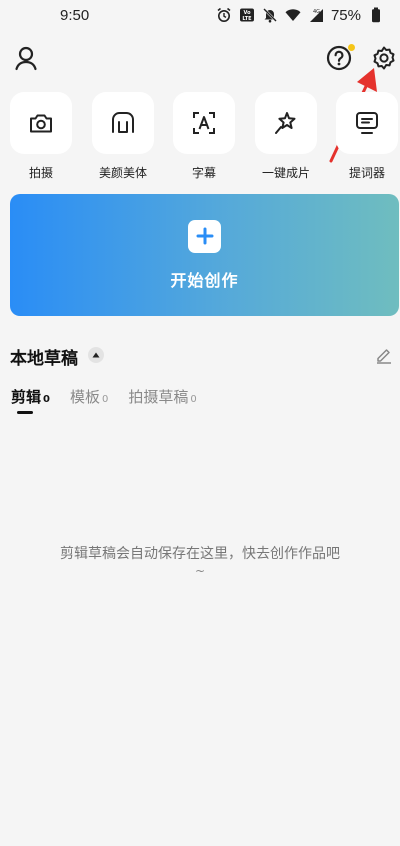 This screenshot has height=846, width=400. I want to click on tab-label: 拍摄草稿, so click(158, 397).